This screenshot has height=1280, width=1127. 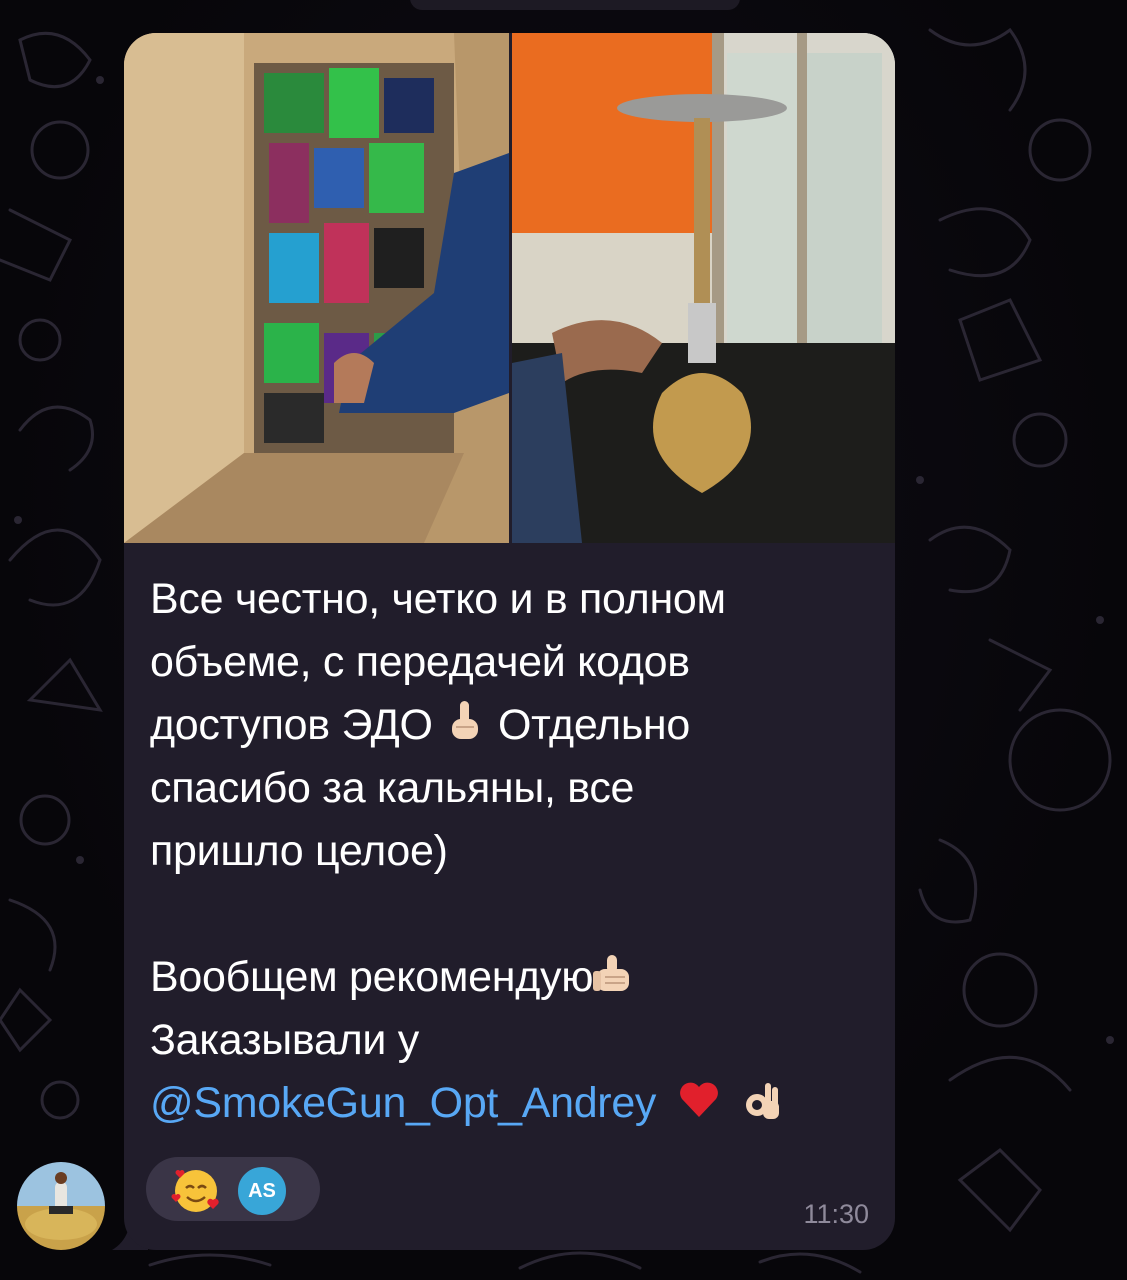 I want to click on photo-box-image, so click(x=316, y=288).